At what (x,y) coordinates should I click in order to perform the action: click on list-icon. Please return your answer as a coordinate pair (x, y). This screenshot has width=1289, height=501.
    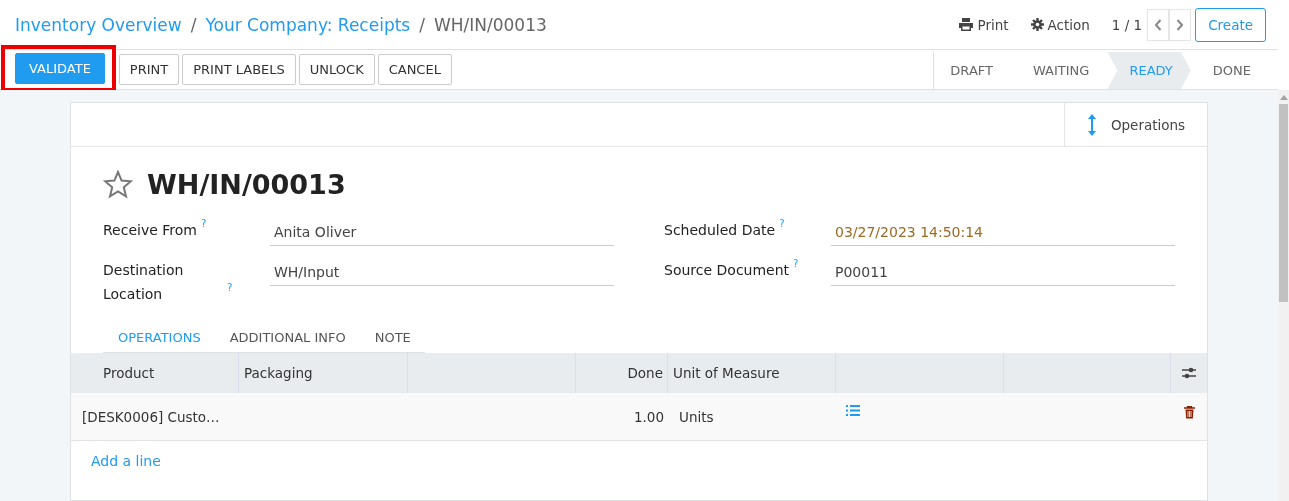
    Looking at the image, I should click on (853, 410).